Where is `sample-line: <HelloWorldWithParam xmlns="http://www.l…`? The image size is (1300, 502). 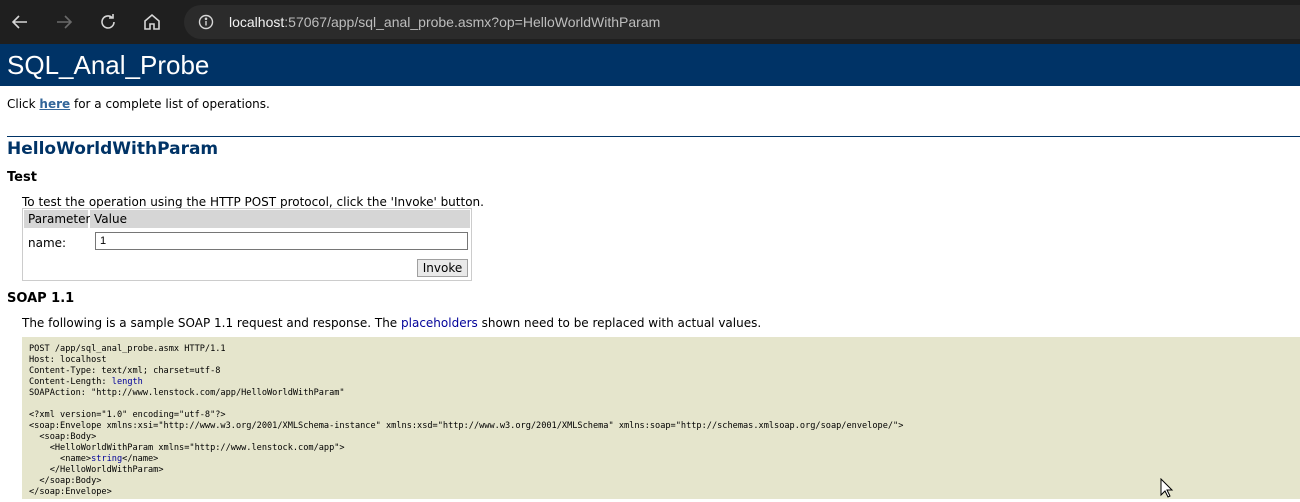 sample-line: <HelloWorldWithParam xmlns="http://www.l… is located at coordinates (187, 448).